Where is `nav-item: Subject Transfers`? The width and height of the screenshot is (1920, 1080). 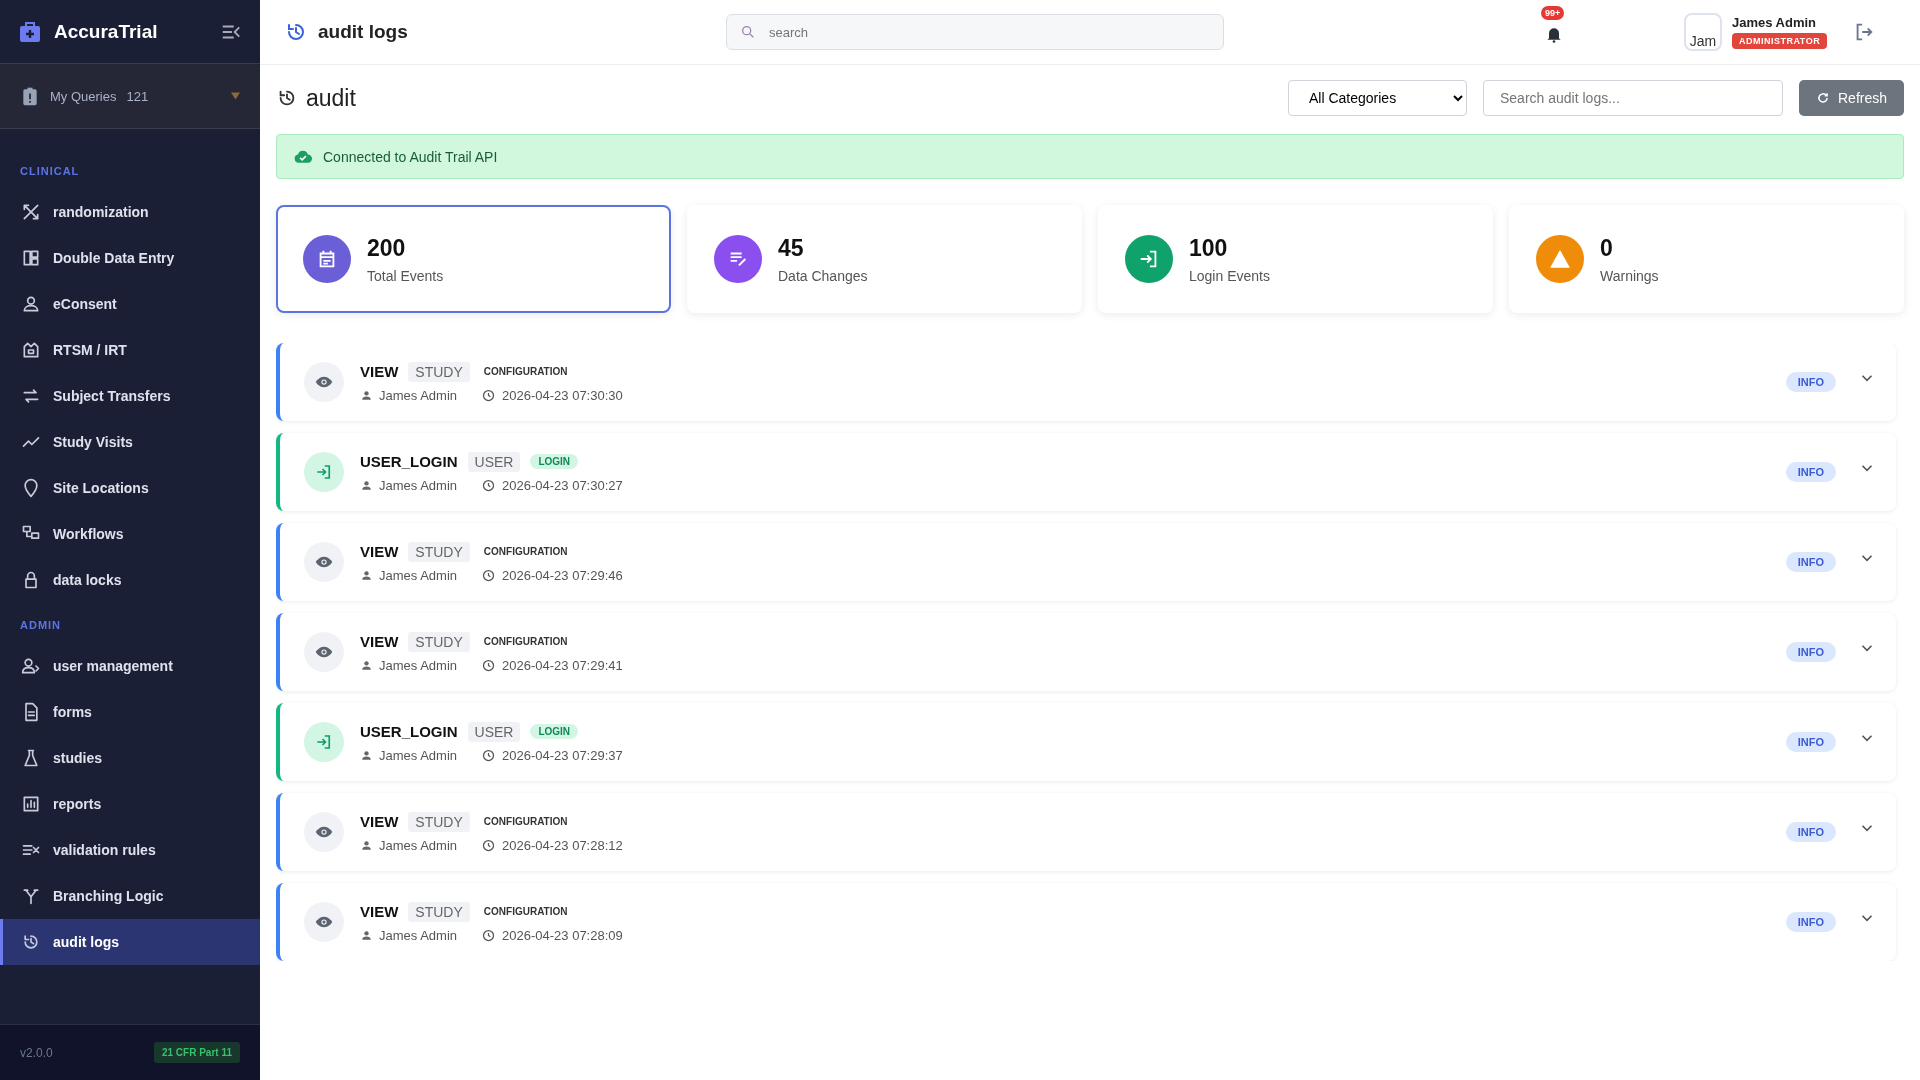 nav-item: Subject Transfers is located at coordinates (130, 396).